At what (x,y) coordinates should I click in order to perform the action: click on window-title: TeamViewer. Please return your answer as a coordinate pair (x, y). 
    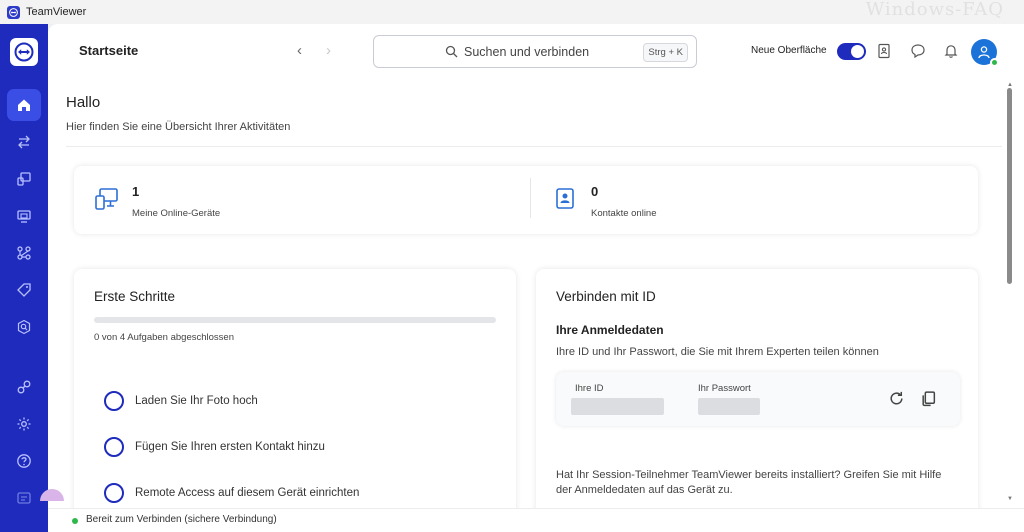
    Looking at the image, I should click on (56, 12).